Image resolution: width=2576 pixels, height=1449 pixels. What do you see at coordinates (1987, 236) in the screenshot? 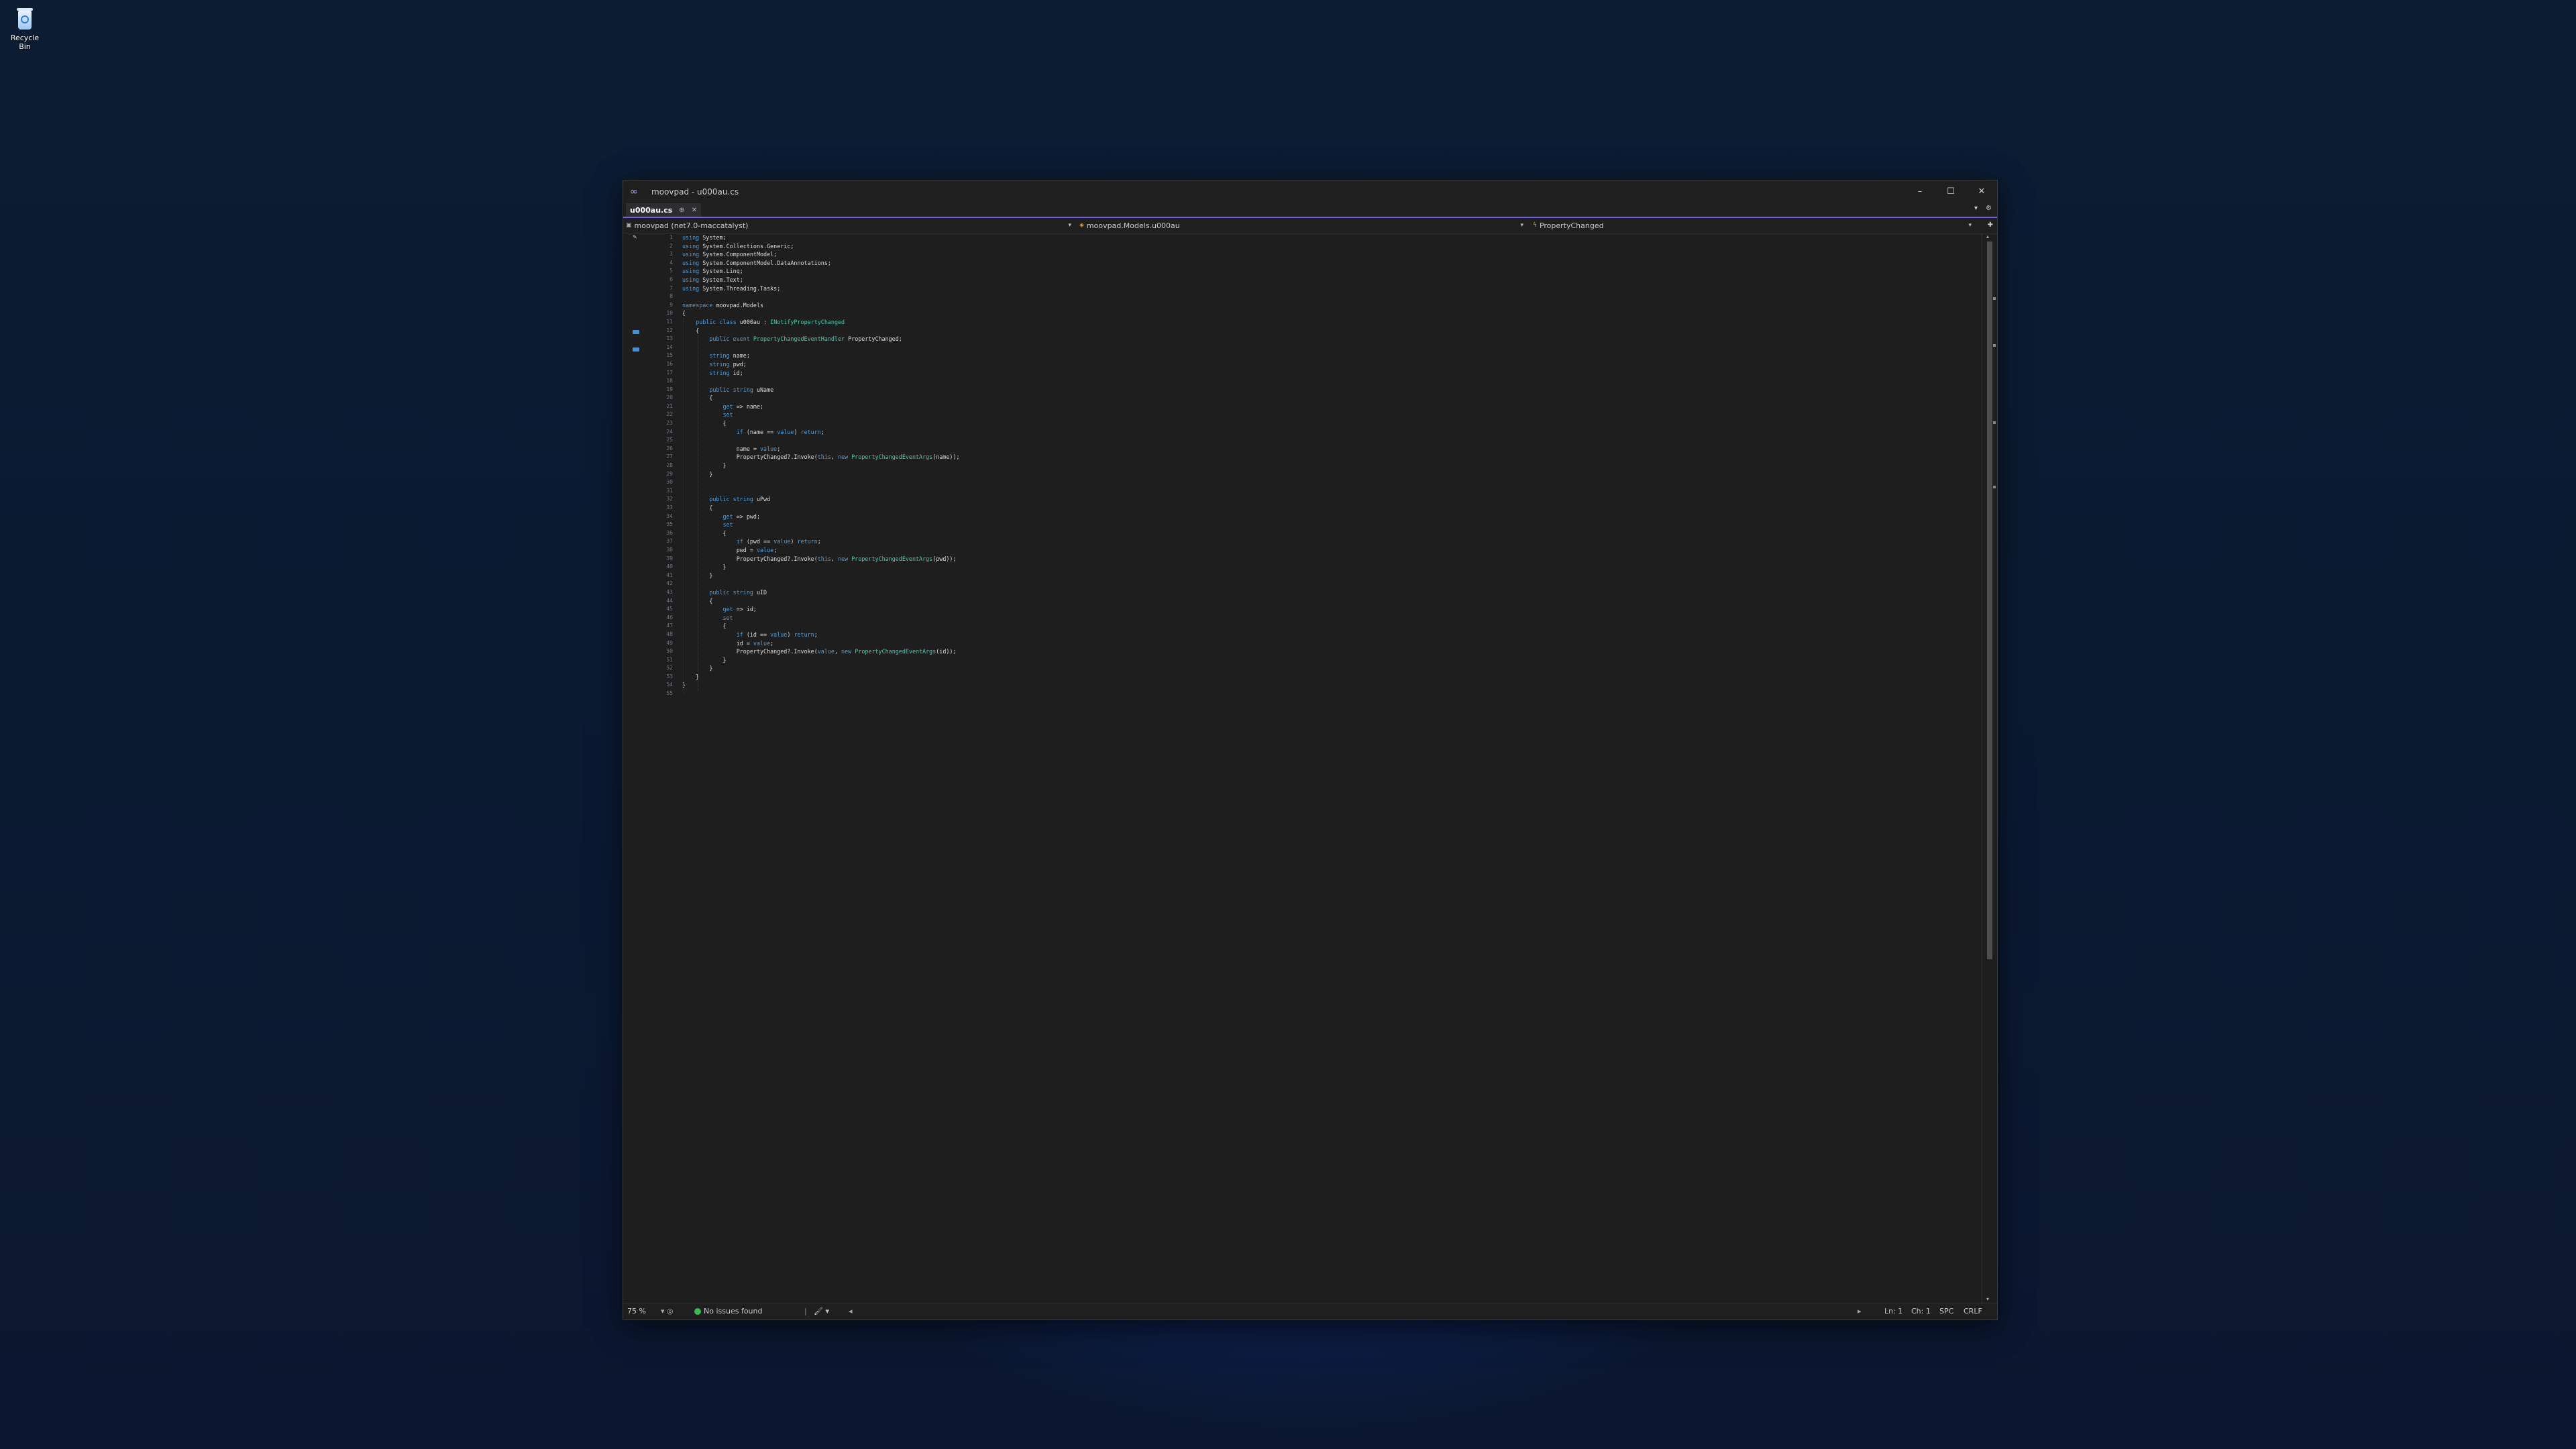
I see `scroll-up-icon: ▴` at bounding box center [1987, 236].